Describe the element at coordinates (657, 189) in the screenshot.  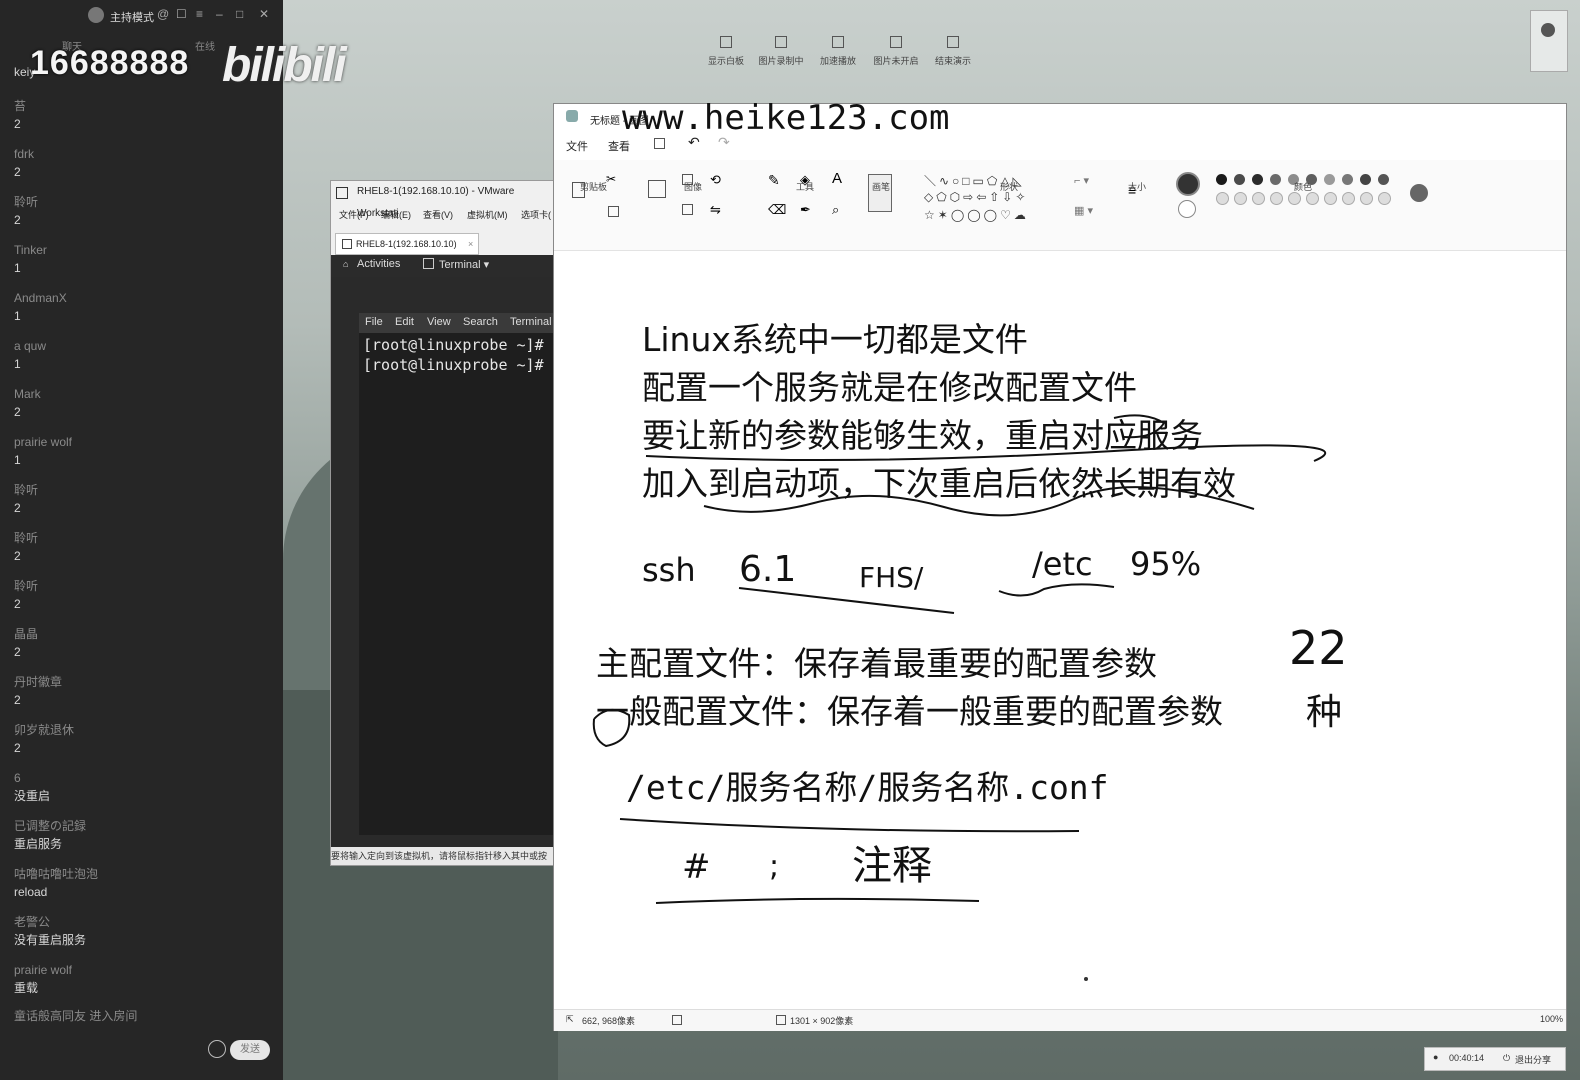
I see `select-icon` at that location.